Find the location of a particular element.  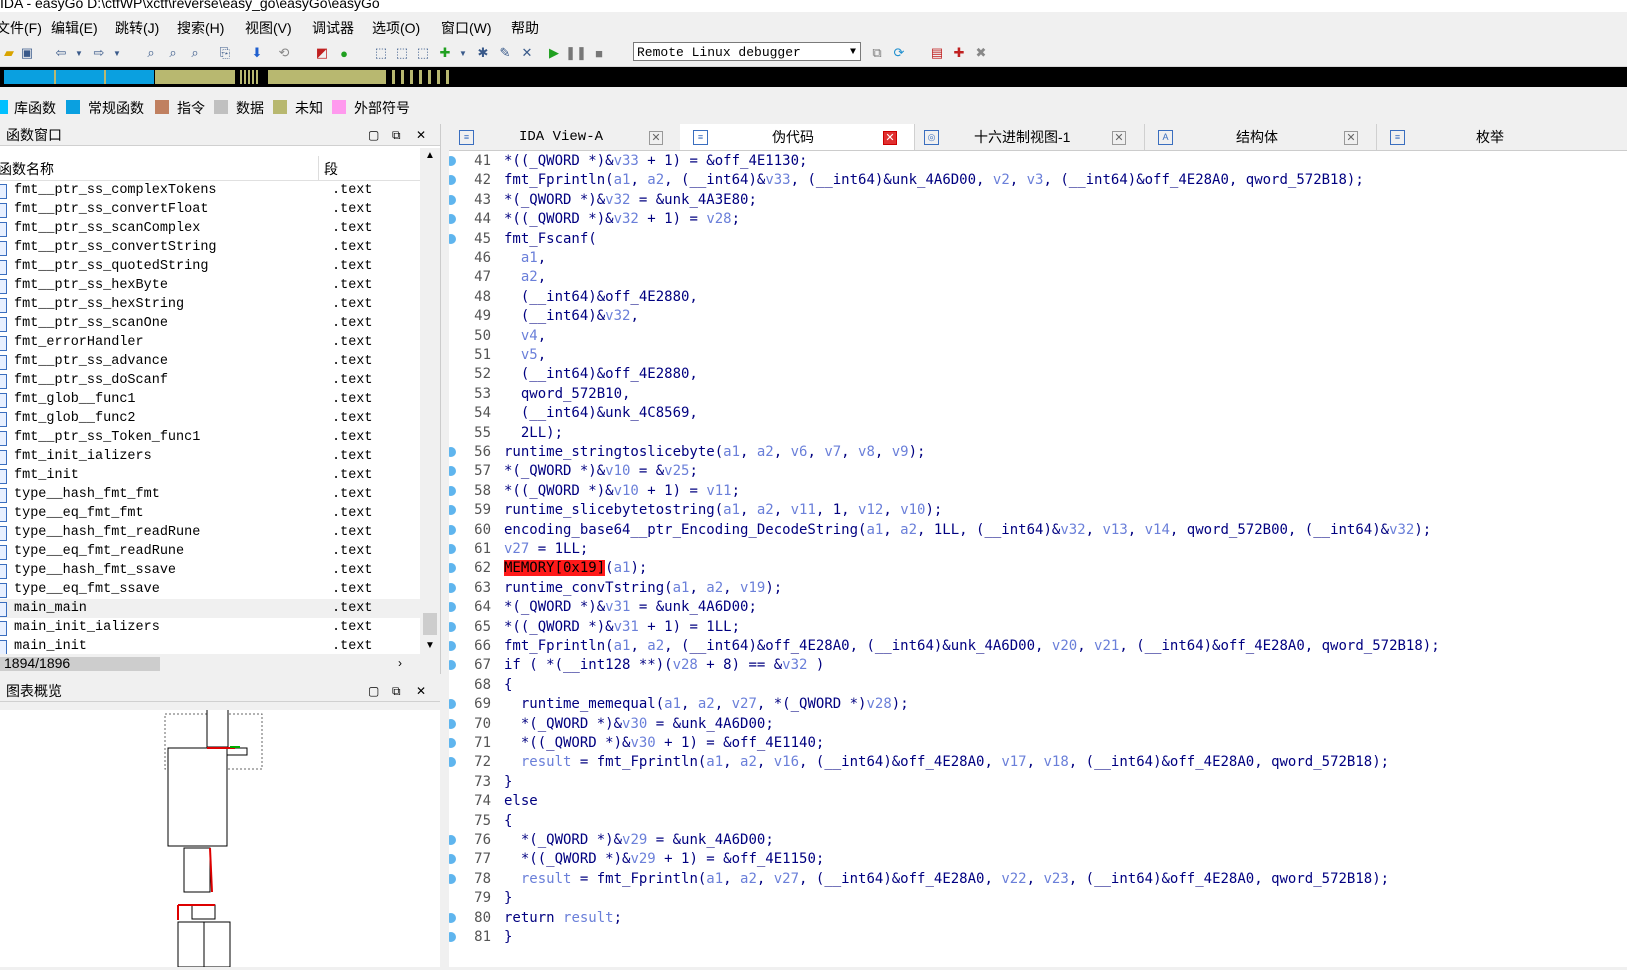

graph-overview is located at coordinates (220, 836).